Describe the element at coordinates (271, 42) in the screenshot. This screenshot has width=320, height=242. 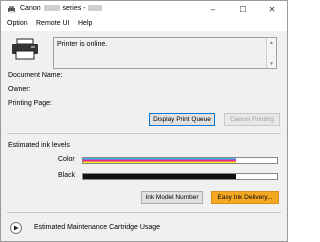
I see `scroll-up-icon: ▲` at that location.